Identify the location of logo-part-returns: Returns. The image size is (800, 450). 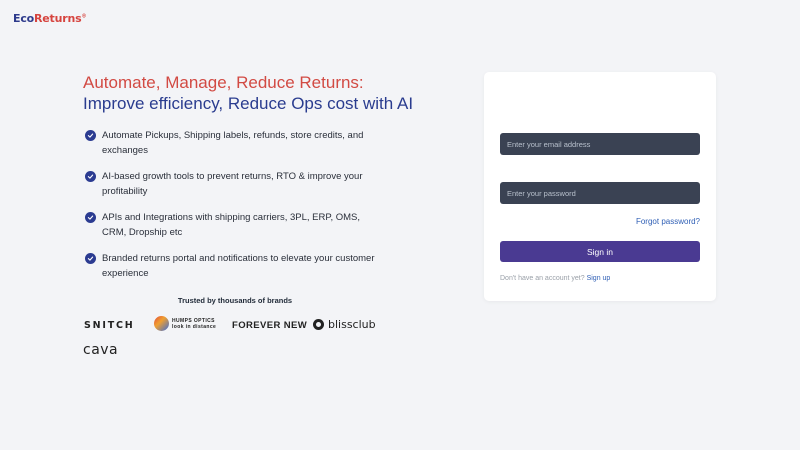
(58, 18).